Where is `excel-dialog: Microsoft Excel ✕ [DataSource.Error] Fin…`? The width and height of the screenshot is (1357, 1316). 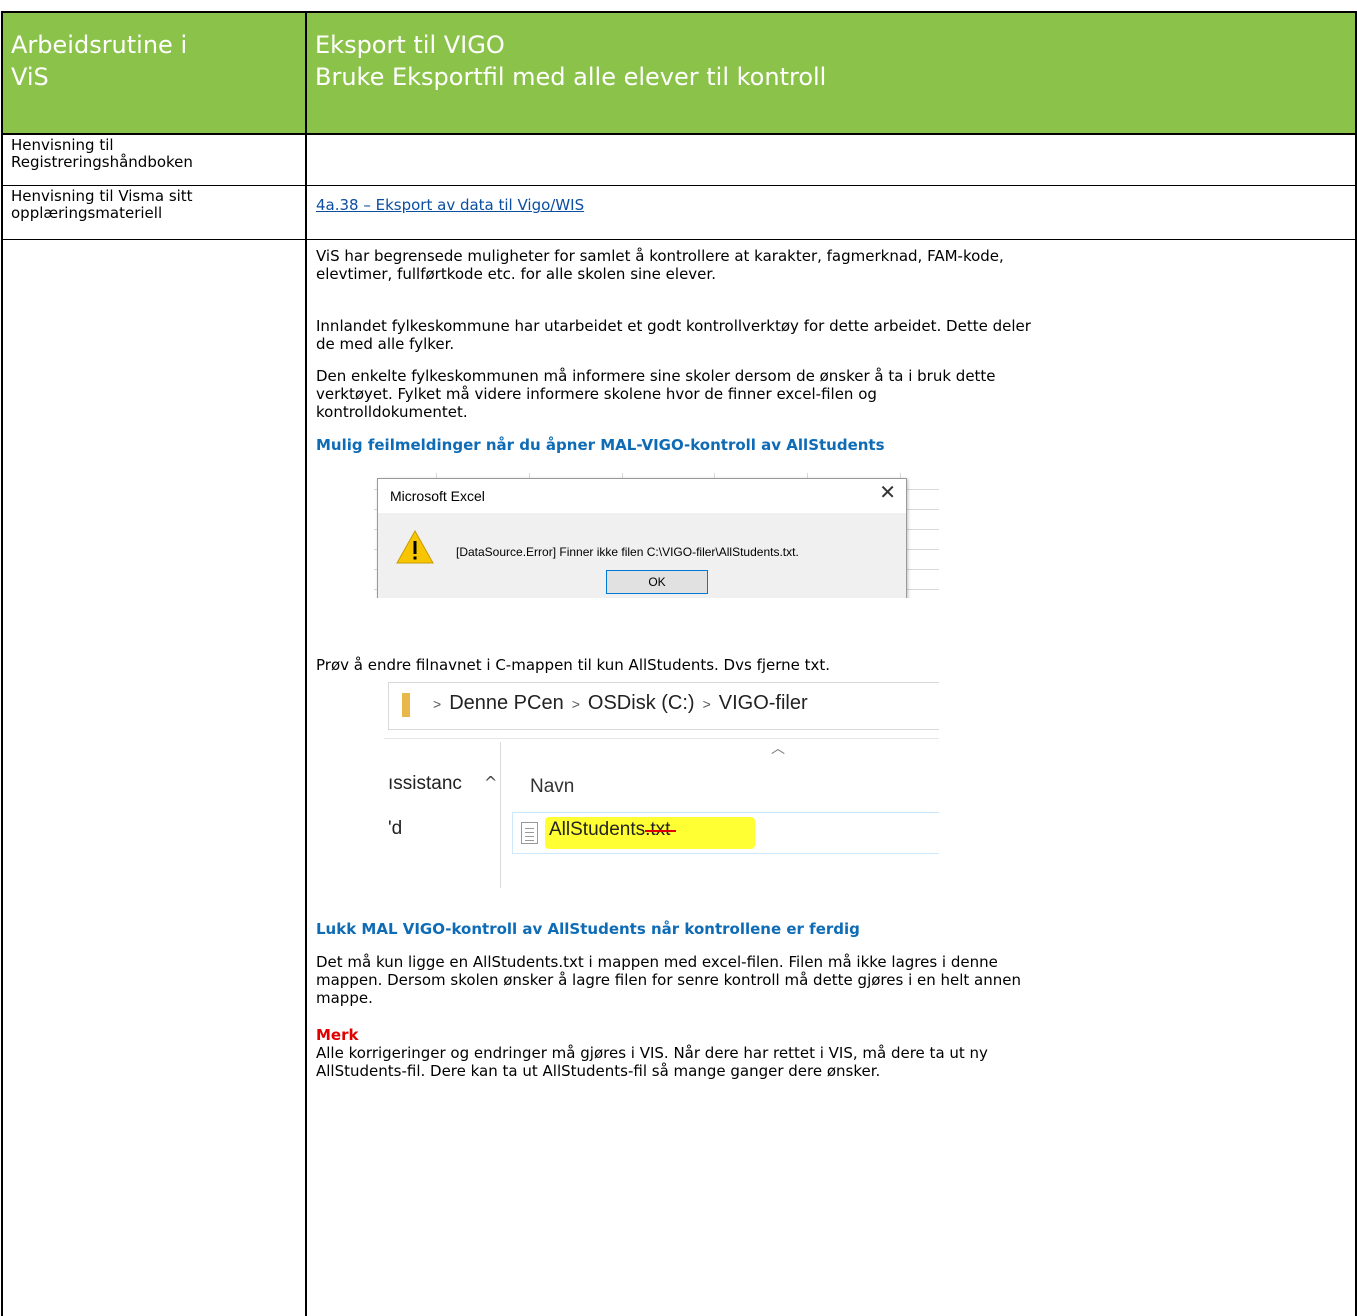 excel-dialog: Microsoft Excel ✕ [DataSource.Error] Fin… is located at coordinates (642, 538).